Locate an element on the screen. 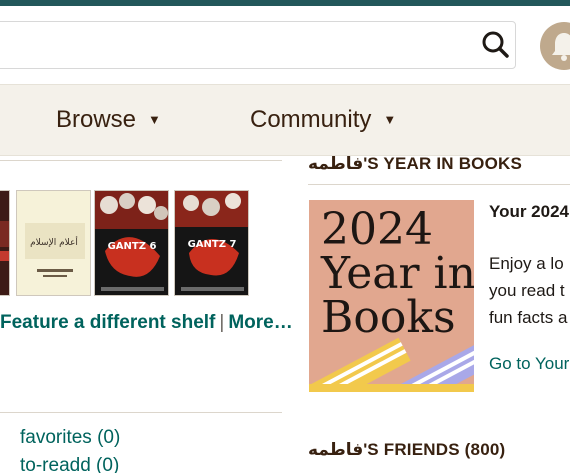 The width and height of the screenshot is (570, 473). bell-icon is located at coordinates (561, 47).